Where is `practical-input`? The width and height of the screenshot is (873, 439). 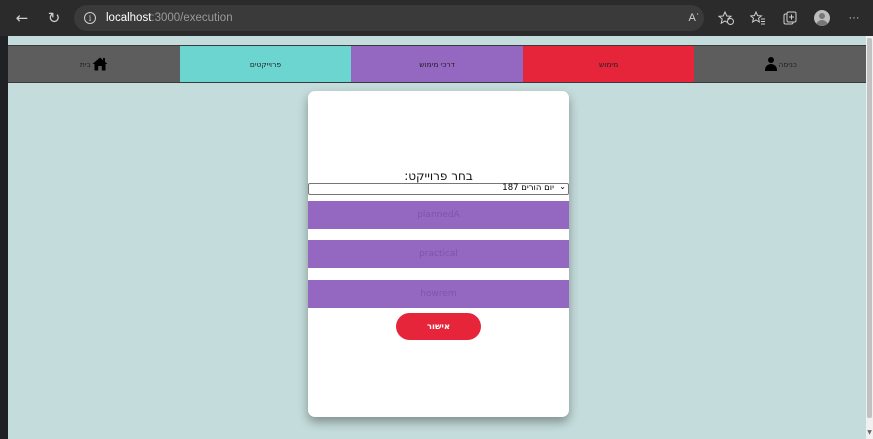 practical-input is located at coordinates (438, 254).